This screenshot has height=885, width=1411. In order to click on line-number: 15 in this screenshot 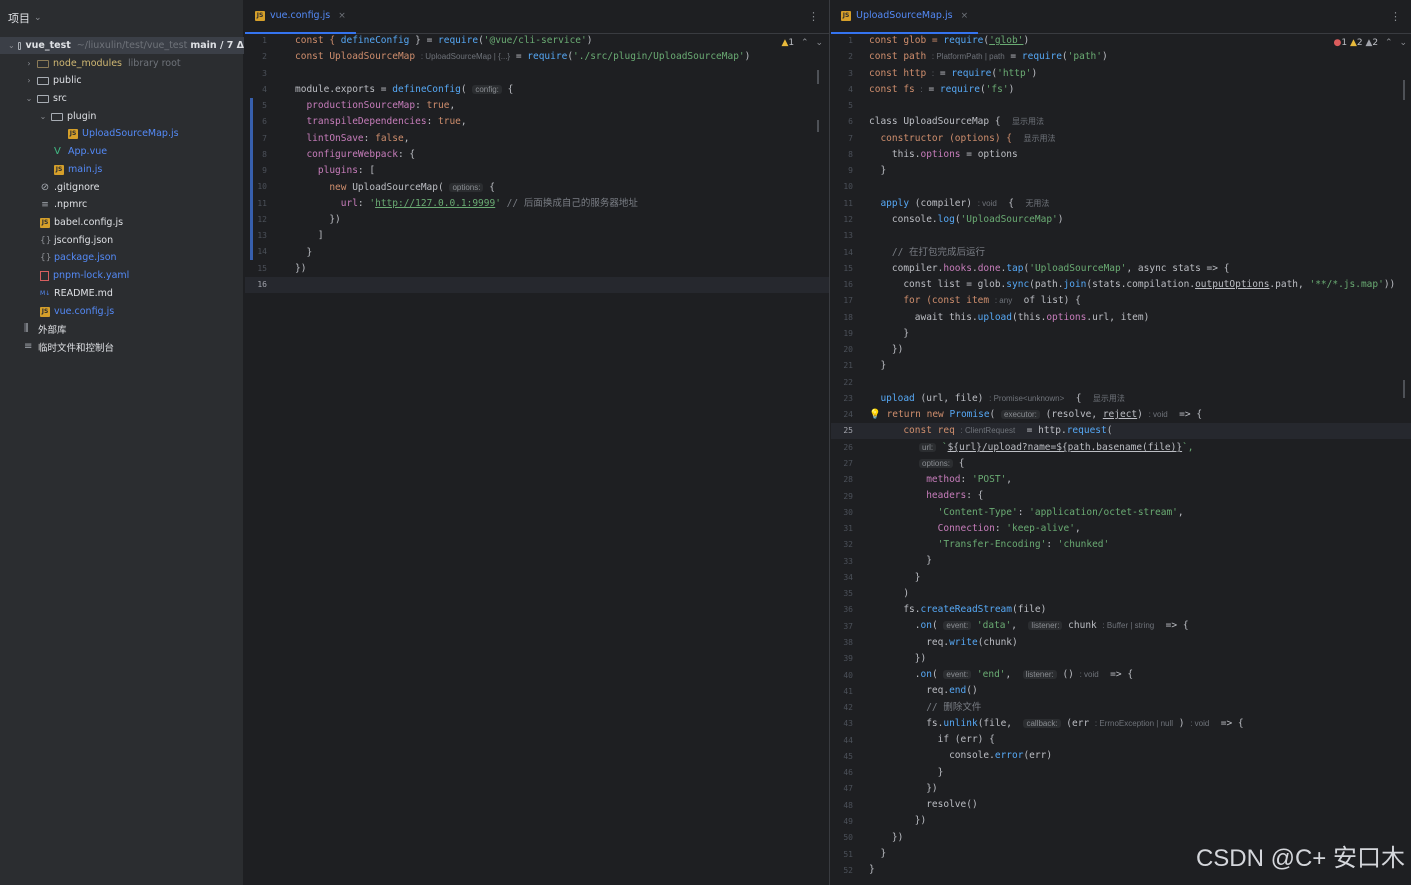, I will do `click(843, 268)`.